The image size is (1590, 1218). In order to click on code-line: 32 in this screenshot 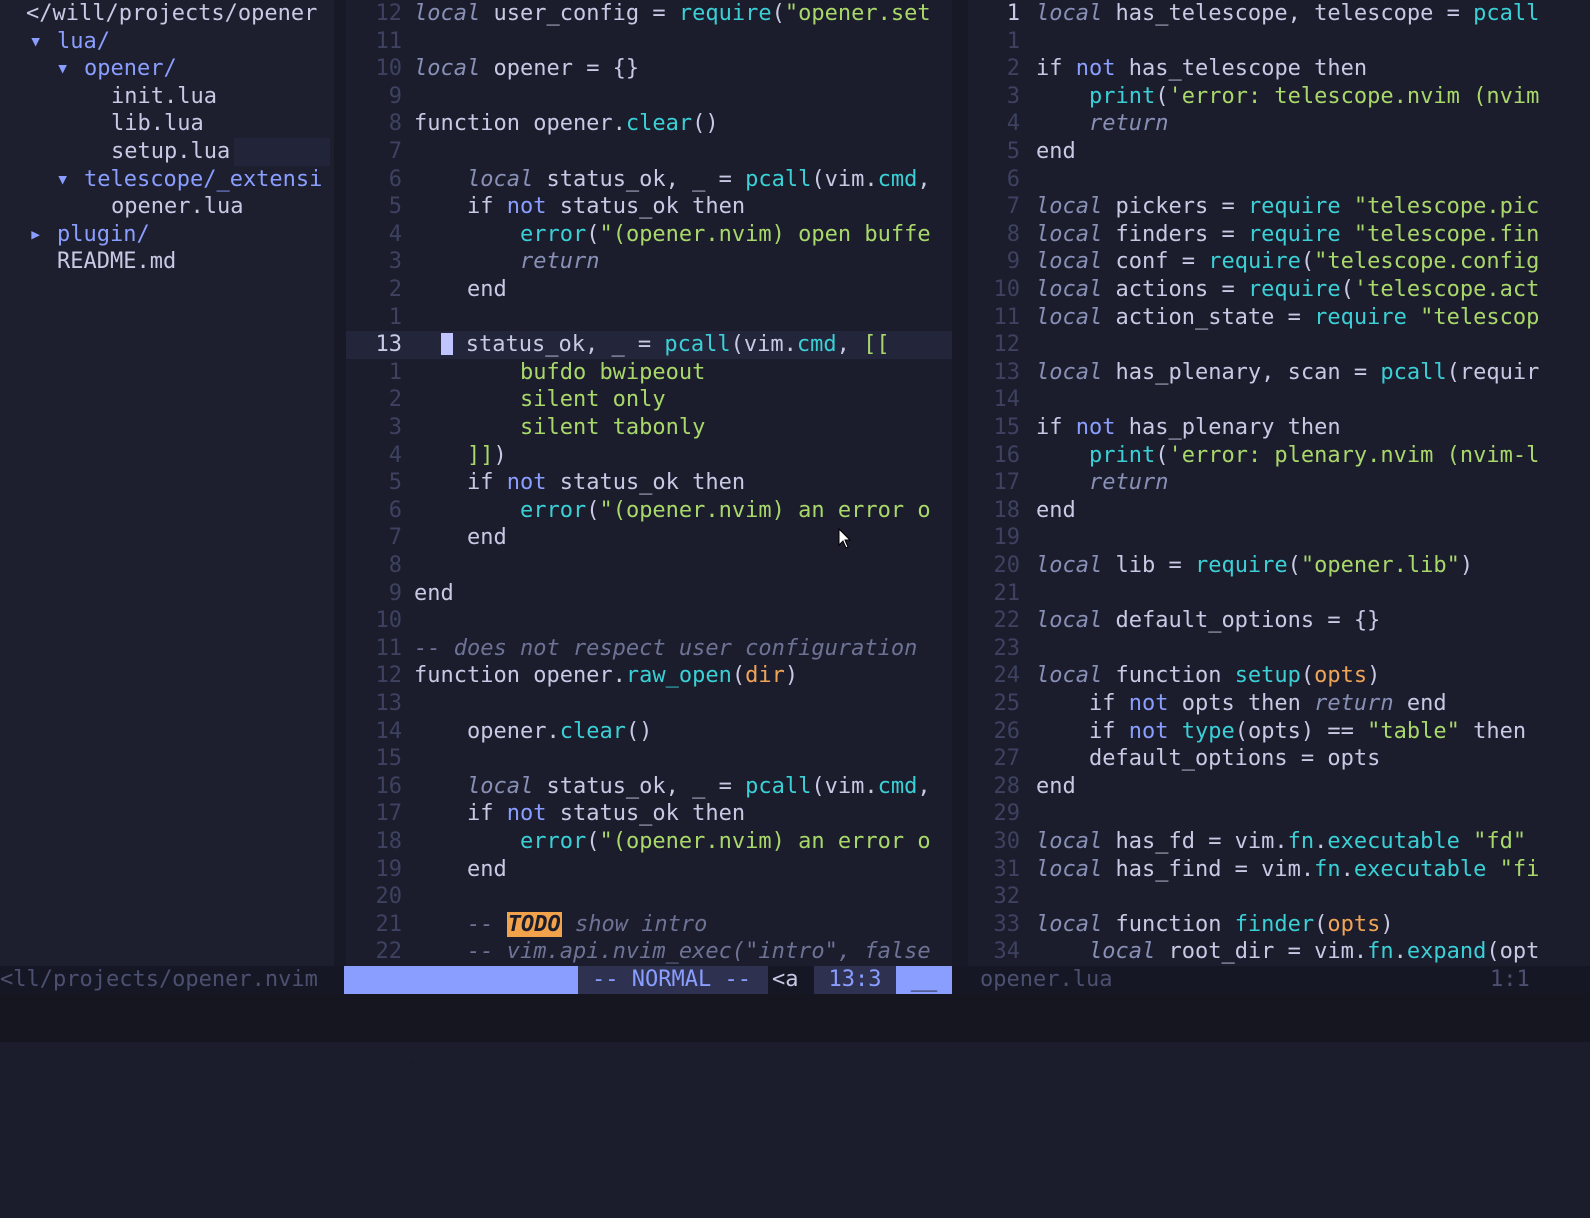, I will do `click(1279, 897)`.